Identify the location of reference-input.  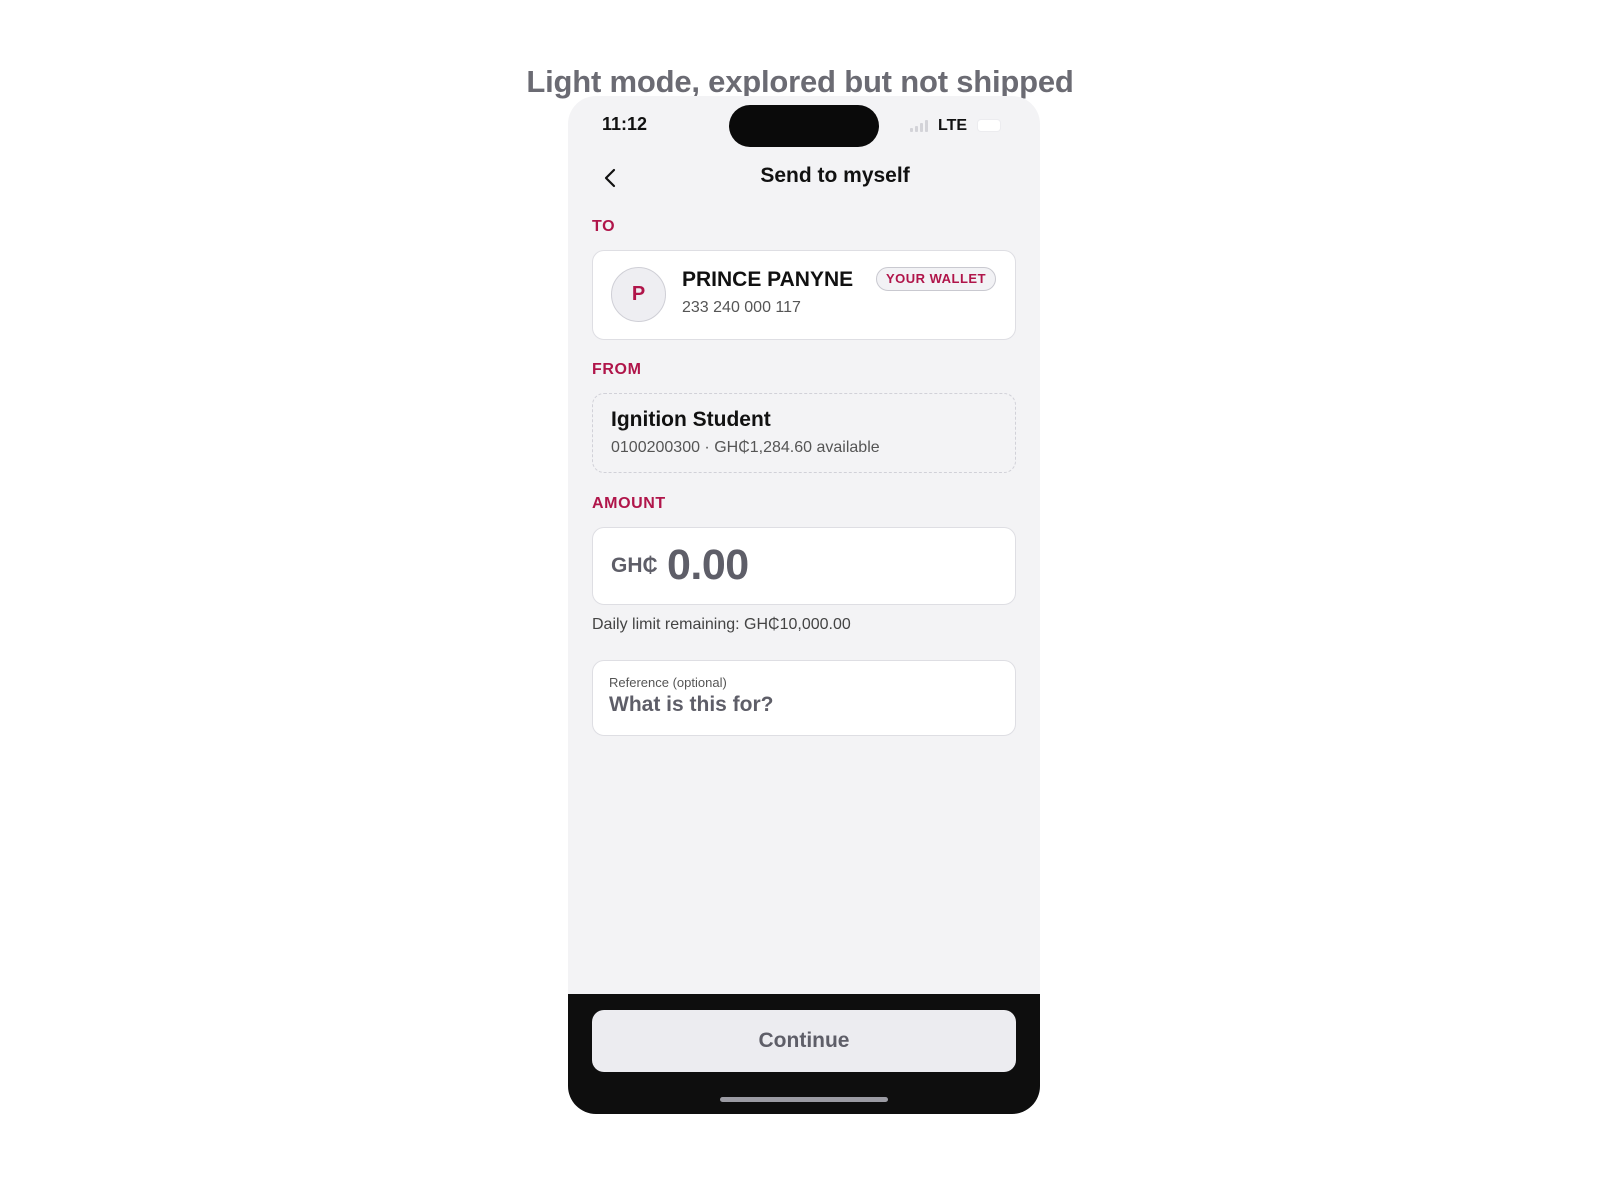
(799, 705).